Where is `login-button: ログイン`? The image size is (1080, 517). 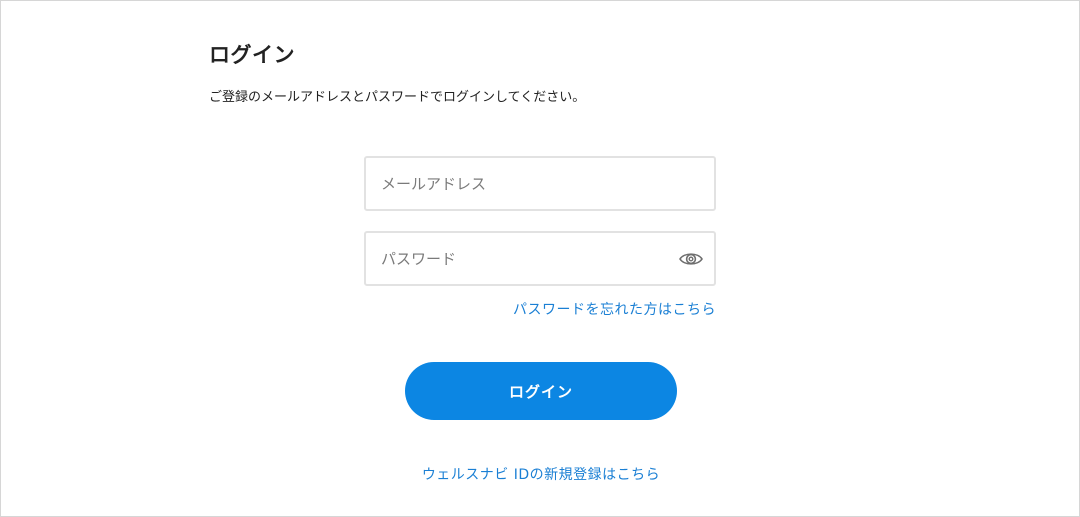 login-button: ログイン is located at coordinates (541, 391).